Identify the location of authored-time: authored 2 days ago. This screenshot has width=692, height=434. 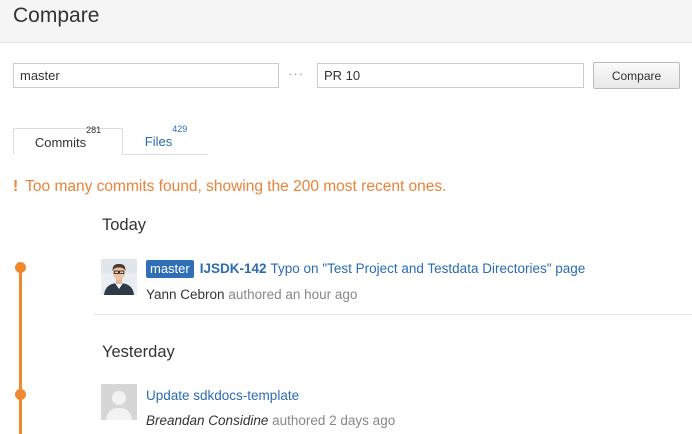
(334, 420).